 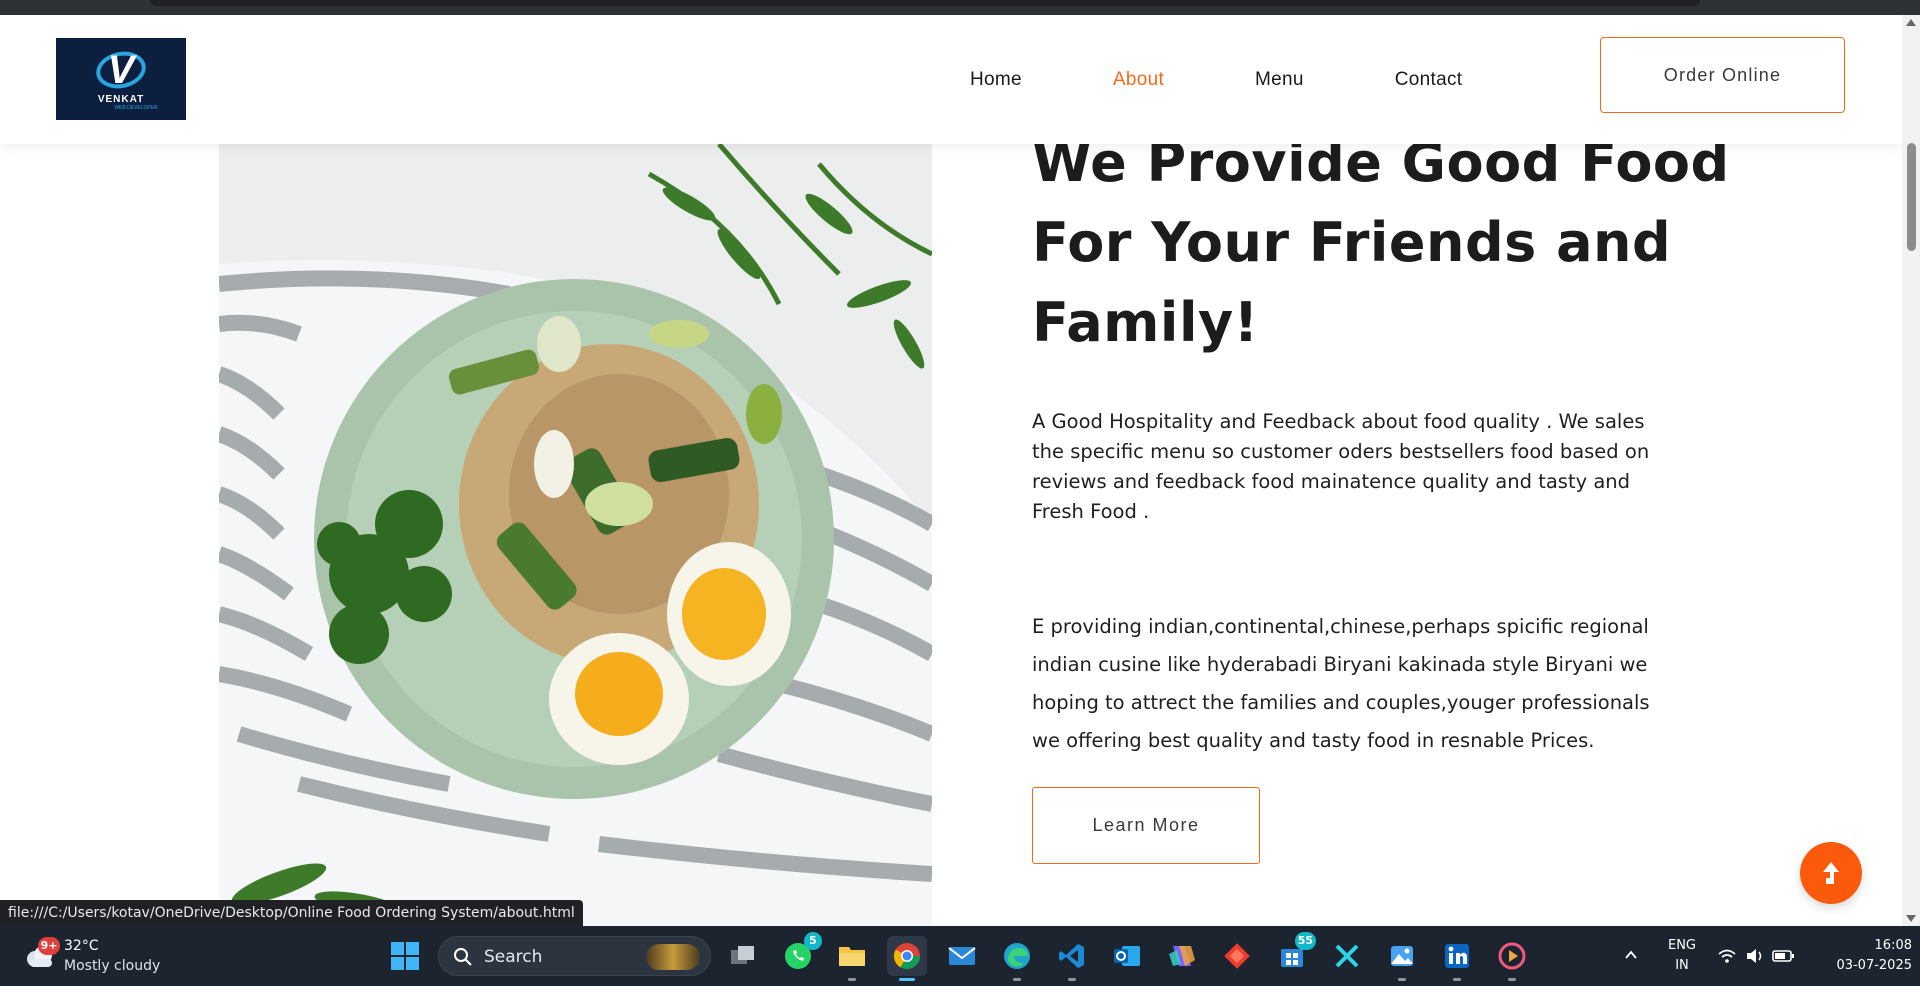 I want to click on weather-widget: 9+ 32°C Mostly cloudy, so click(x=100, y=956).